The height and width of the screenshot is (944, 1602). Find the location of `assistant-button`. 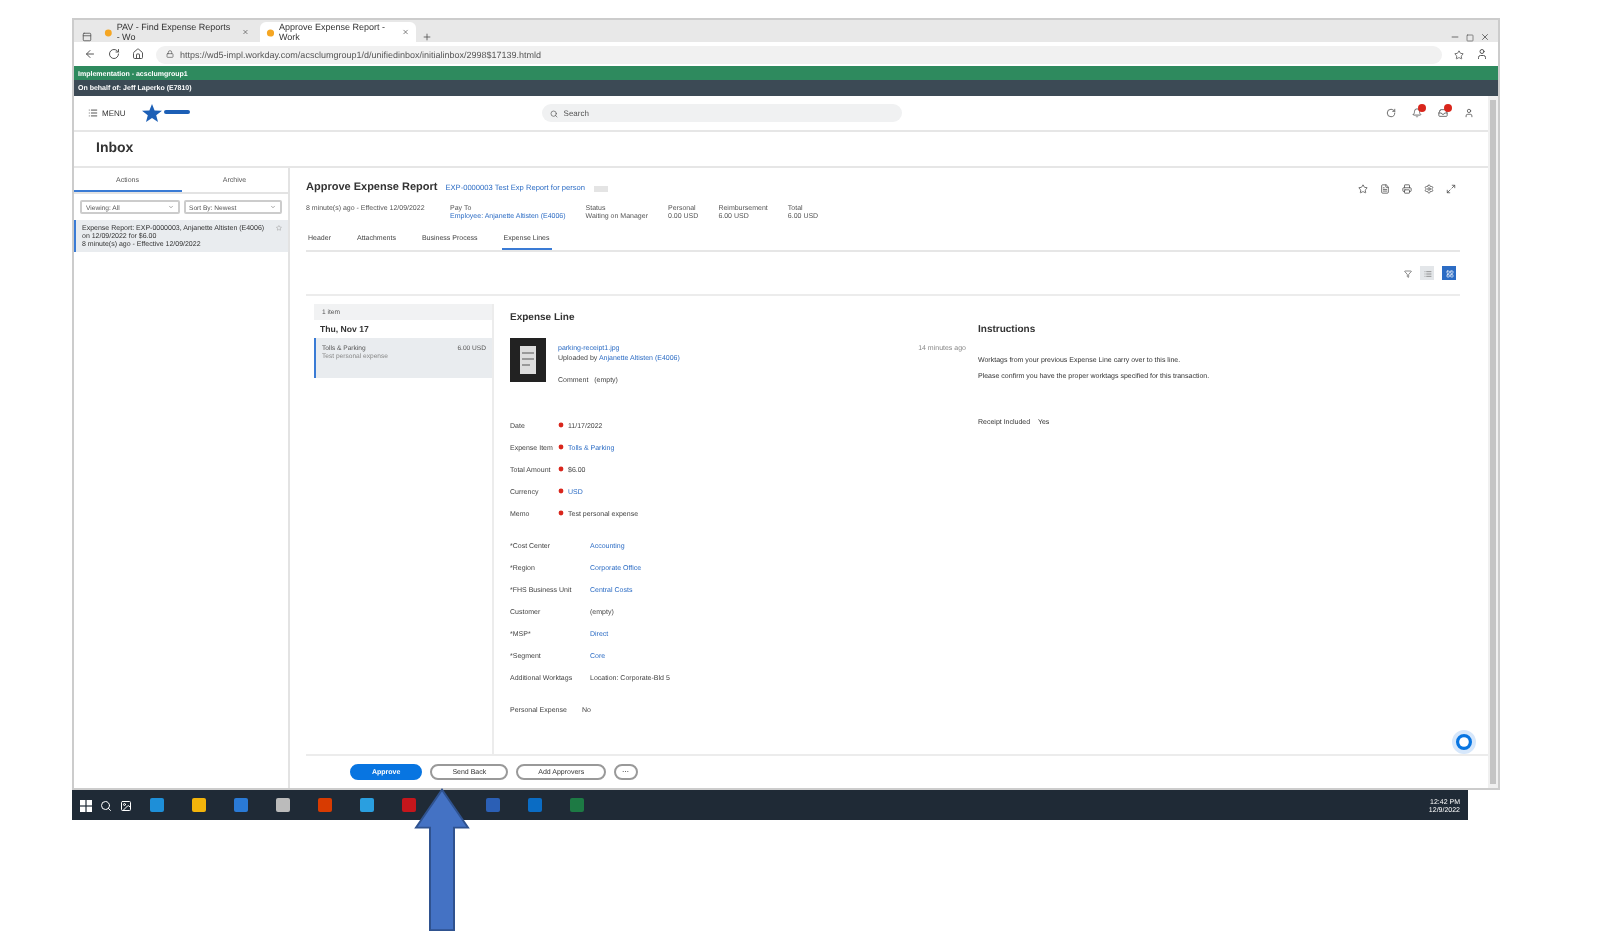

assistant-button is located at coordinates (1464, 742).